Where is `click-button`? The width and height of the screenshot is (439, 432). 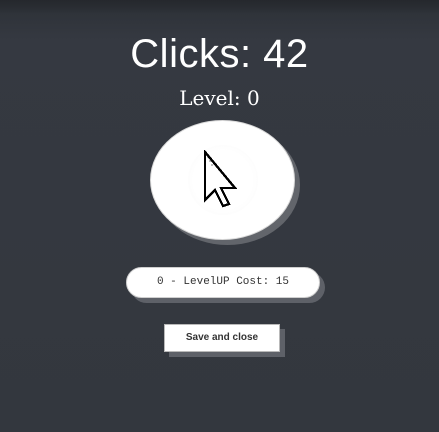
click-button is located at coordinates (222, 180).